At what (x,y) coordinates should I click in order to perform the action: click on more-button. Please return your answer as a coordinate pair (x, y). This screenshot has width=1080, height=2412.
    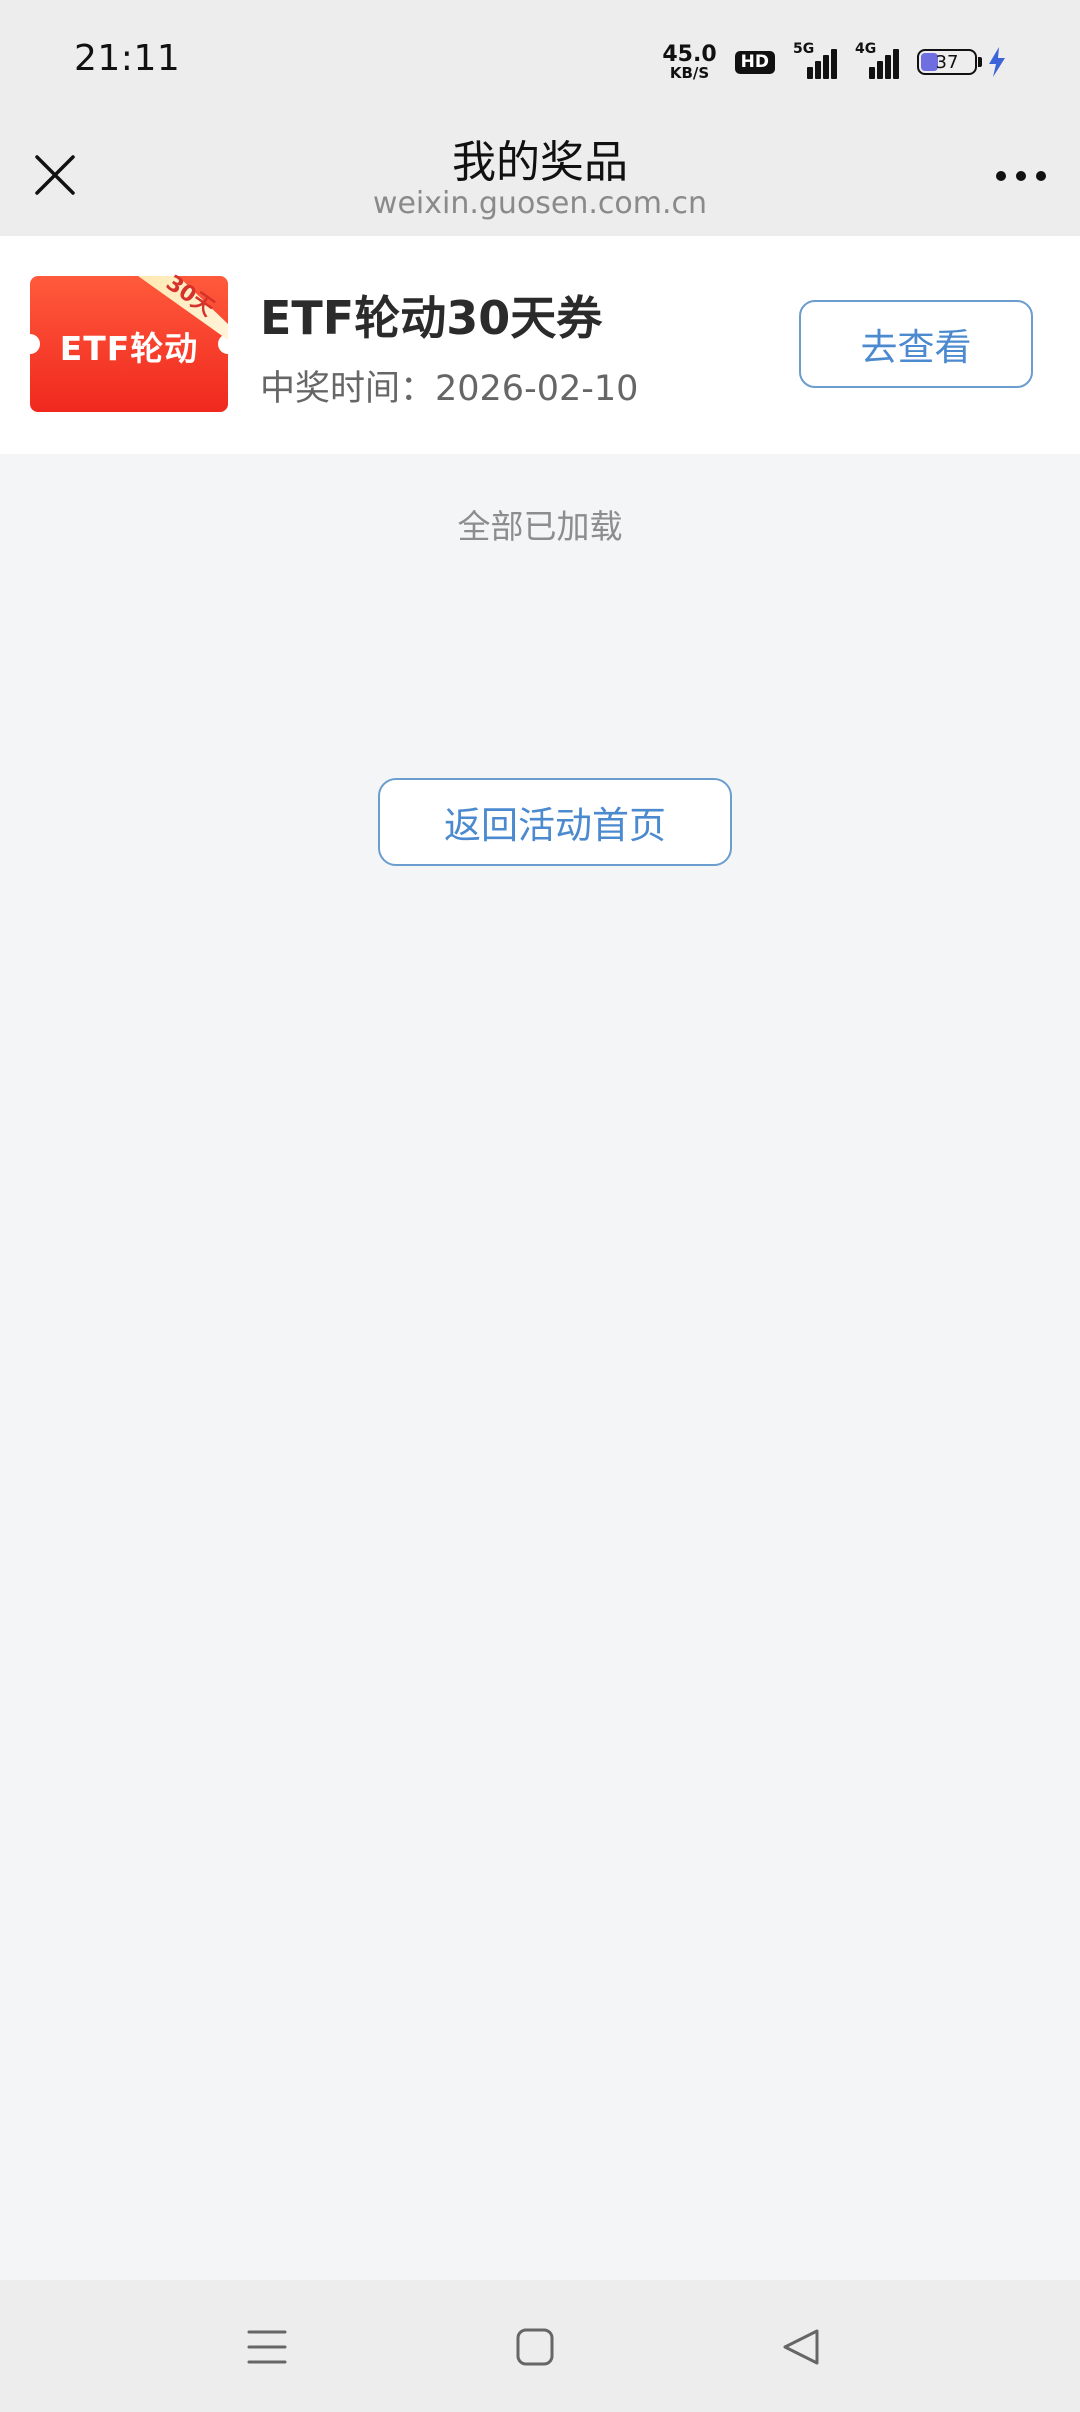
    Looking at the image, I should click on (1021, 176).